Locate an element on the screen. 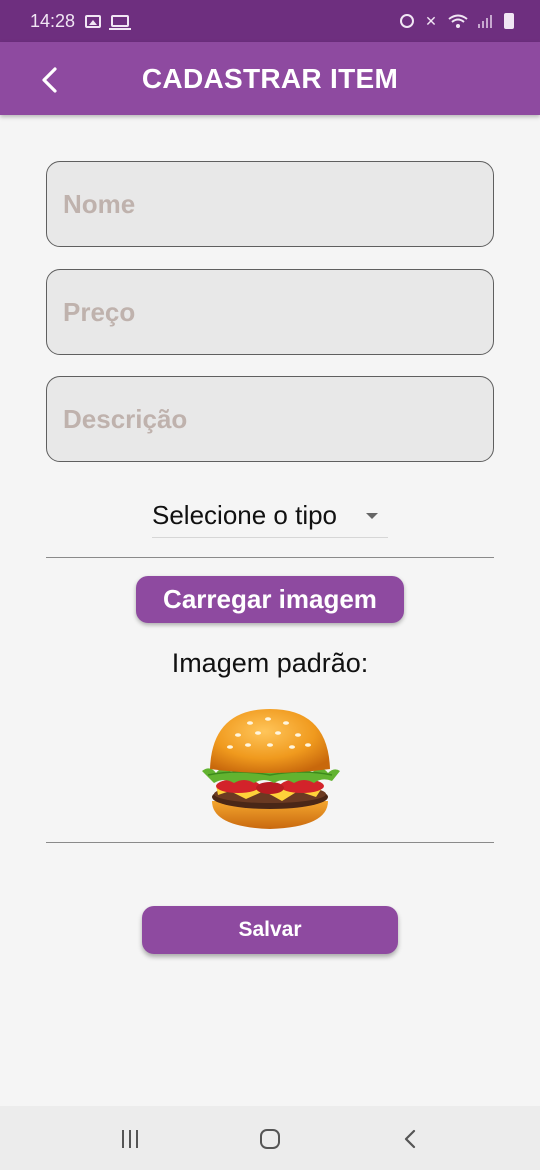 This screenshot has width=540, height=1170. alarm-icon is located at coordinates (407, 21).